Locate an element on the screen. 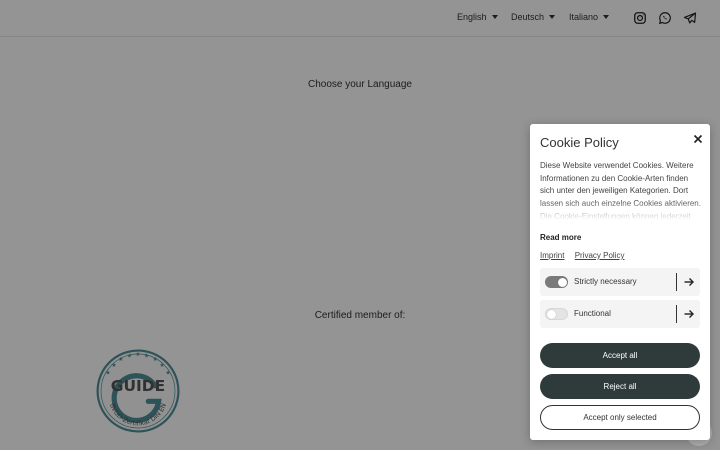 Image resolution: width=720 pixels, height=450 pixels. cookie-category-strictly-necessary: Strictly necessary is located at coordinates (620, 282).